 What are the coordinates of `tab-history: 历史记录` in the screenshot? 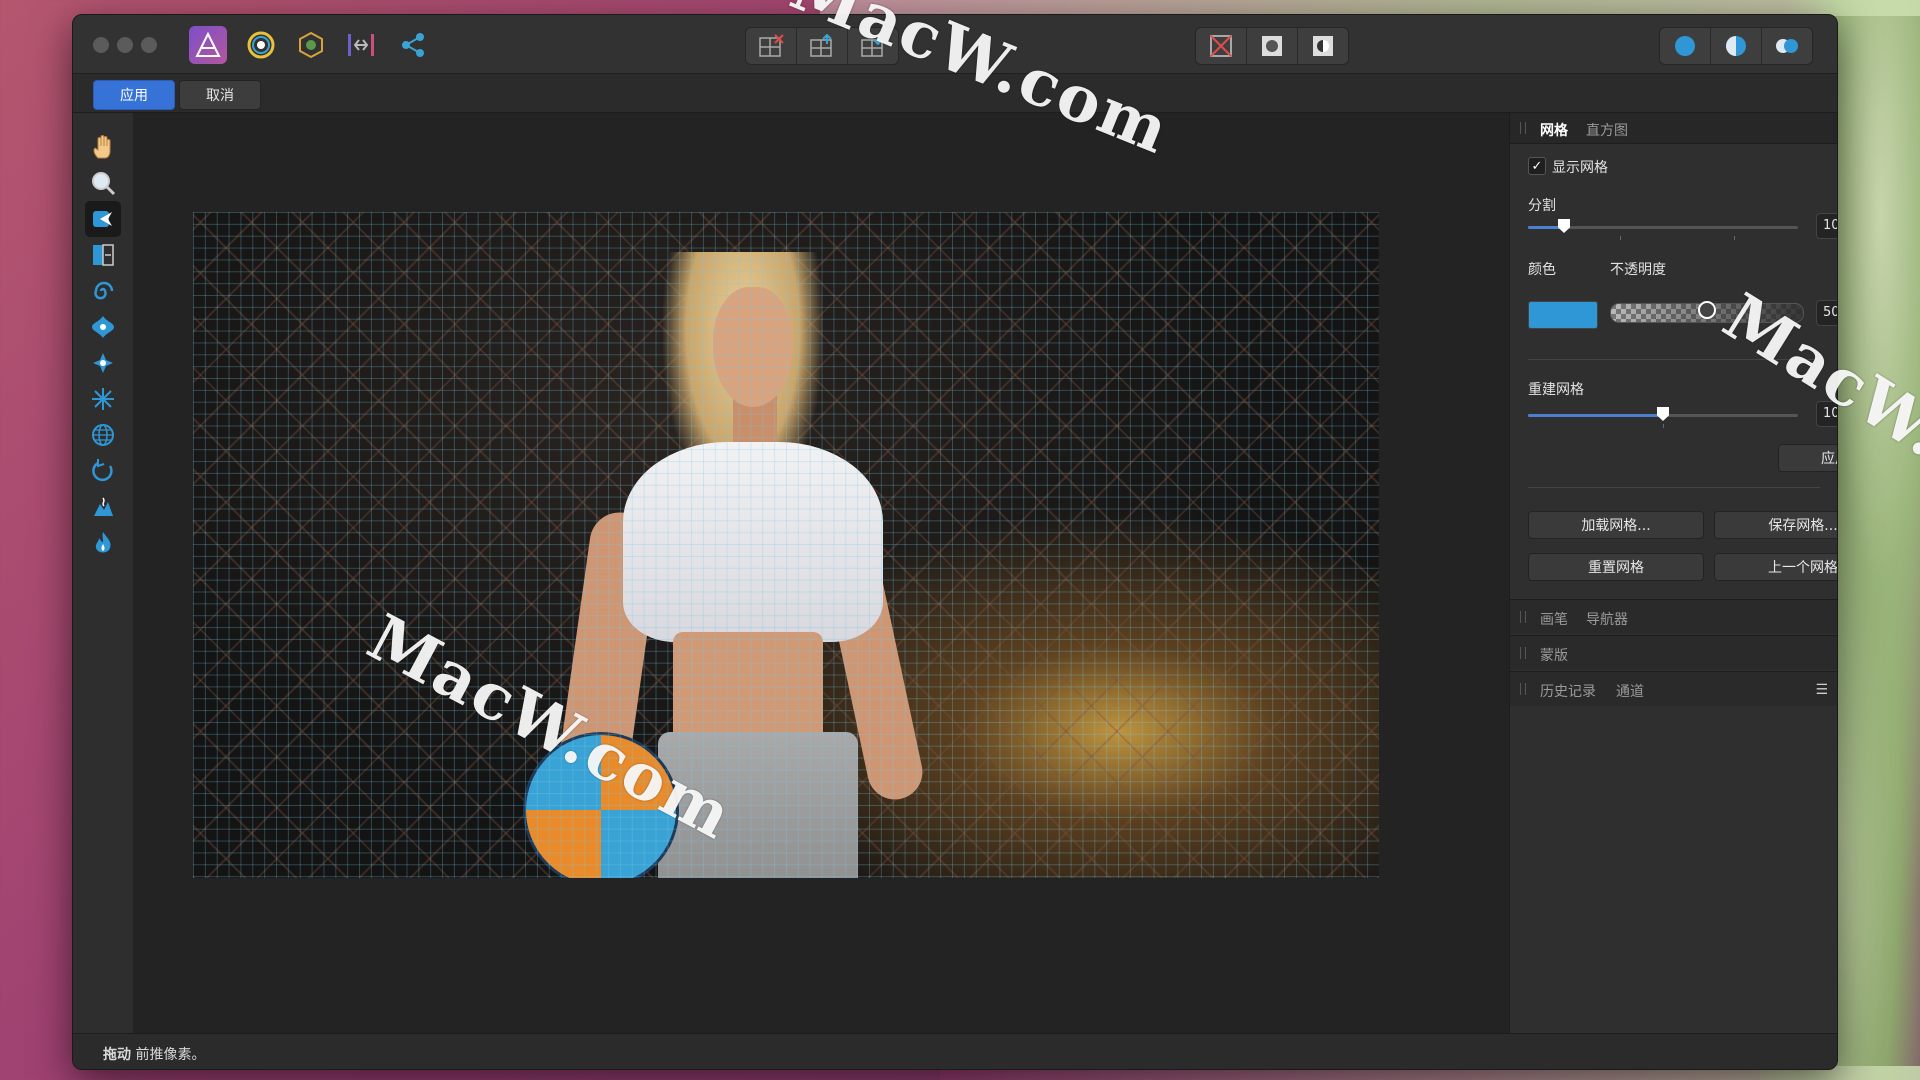 It's located at (1568, 691).